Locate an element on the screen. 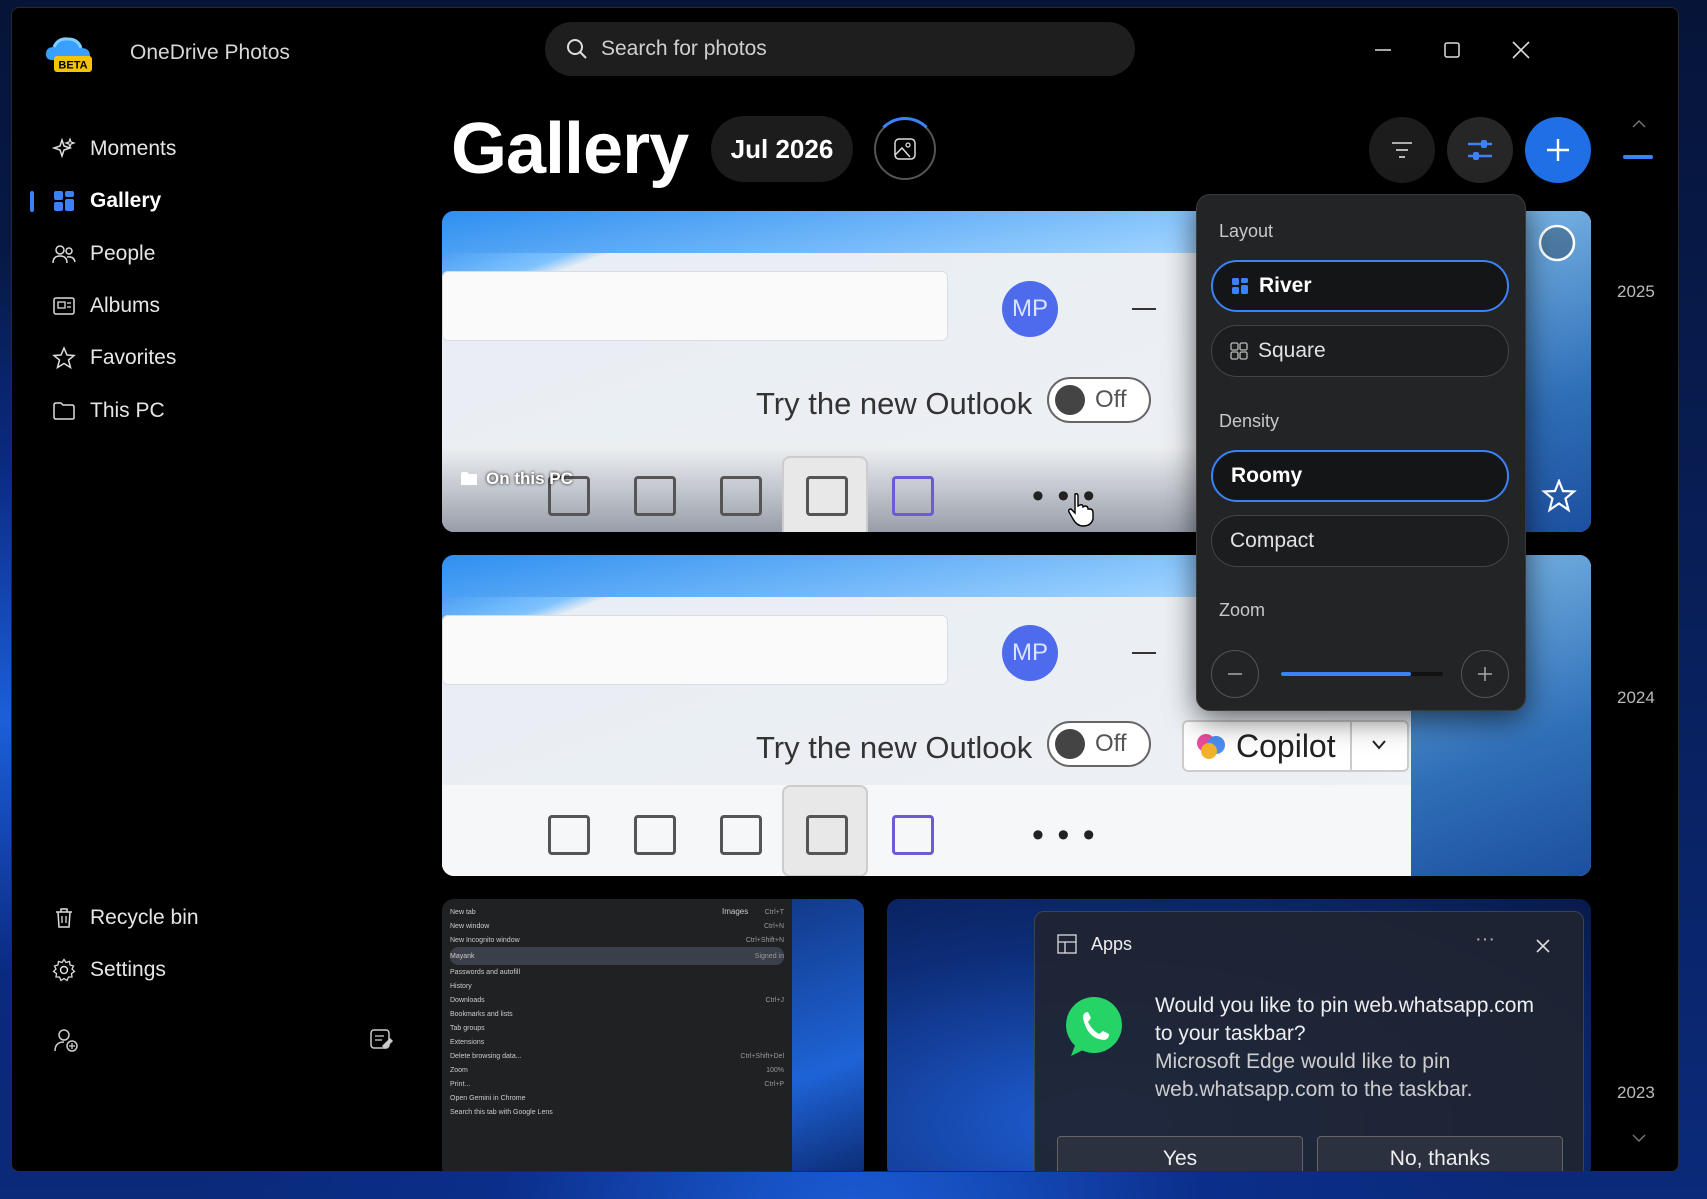  view-options-button is located at coordinates (1480, 150).